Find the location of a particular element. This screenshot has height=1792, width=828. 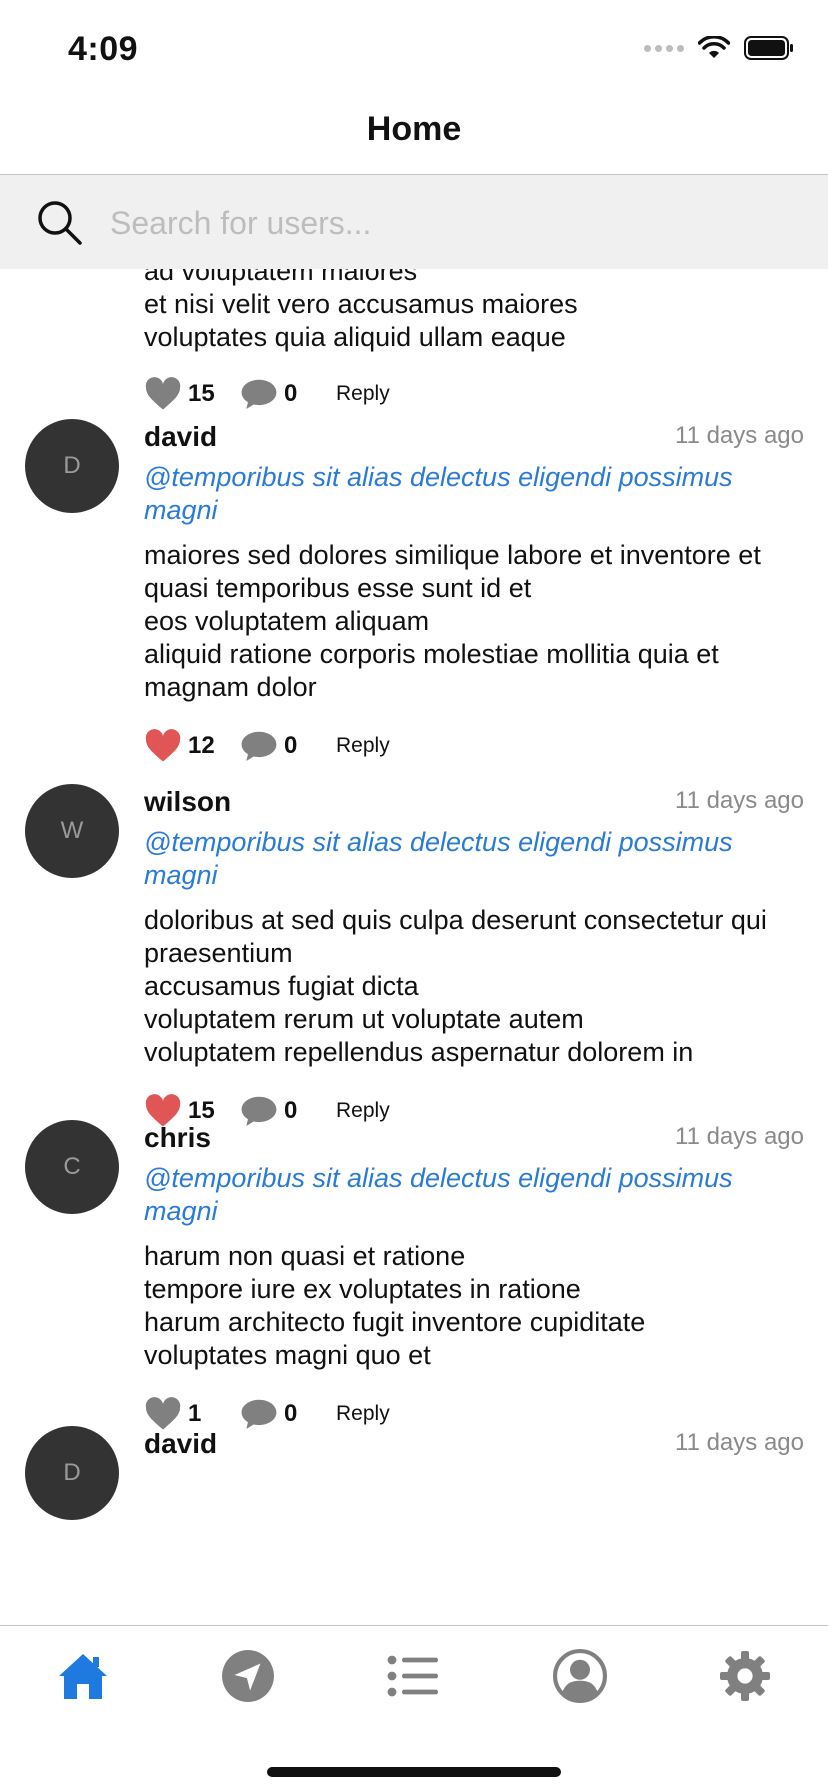

username: wilson is located at coordinates (187, 802).